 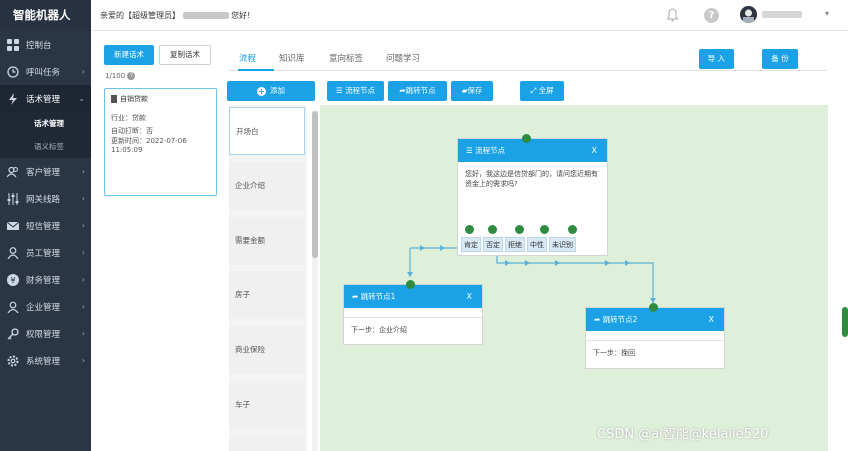 I want to click on tab-question-learning: 问题学习, so click(x=403, y=58).